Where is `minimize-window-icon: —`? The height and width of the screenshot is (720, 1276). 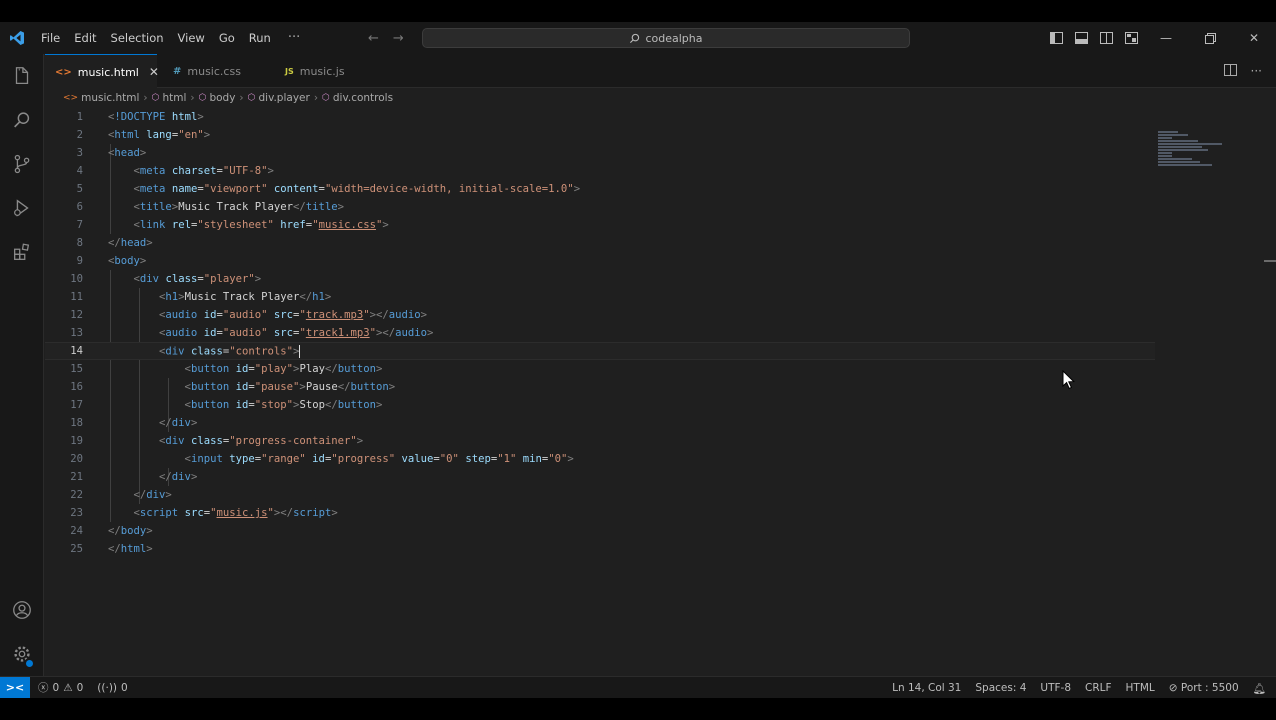 minimize-window-icon: — is located at coordinates (1166, 38).